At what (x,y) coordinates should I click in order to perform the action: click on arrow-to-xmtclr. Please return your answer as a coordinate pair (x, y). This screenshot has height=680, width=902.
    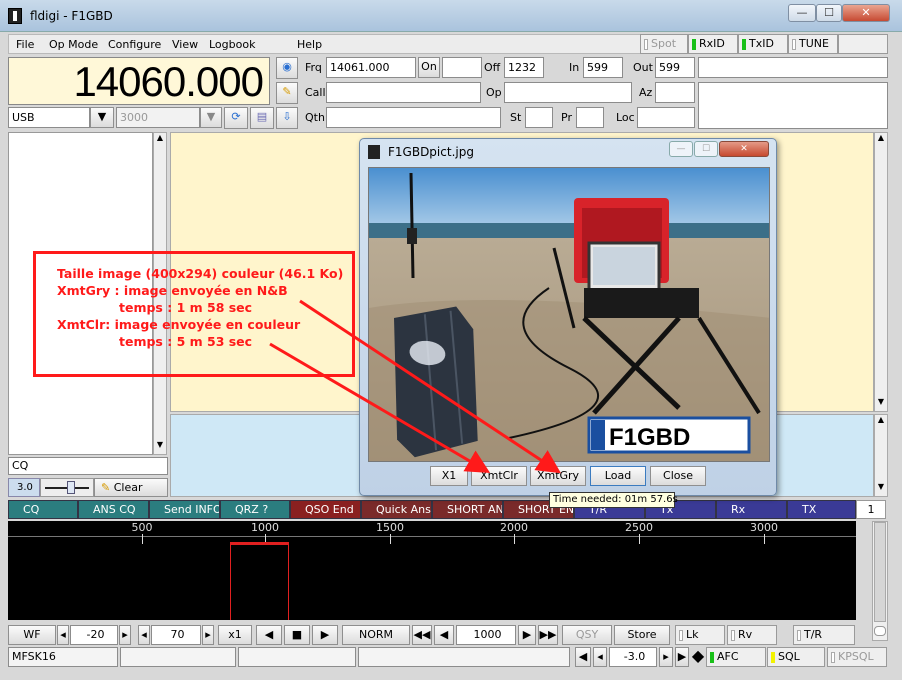
    Looking at the image, I should click on (380, 408).